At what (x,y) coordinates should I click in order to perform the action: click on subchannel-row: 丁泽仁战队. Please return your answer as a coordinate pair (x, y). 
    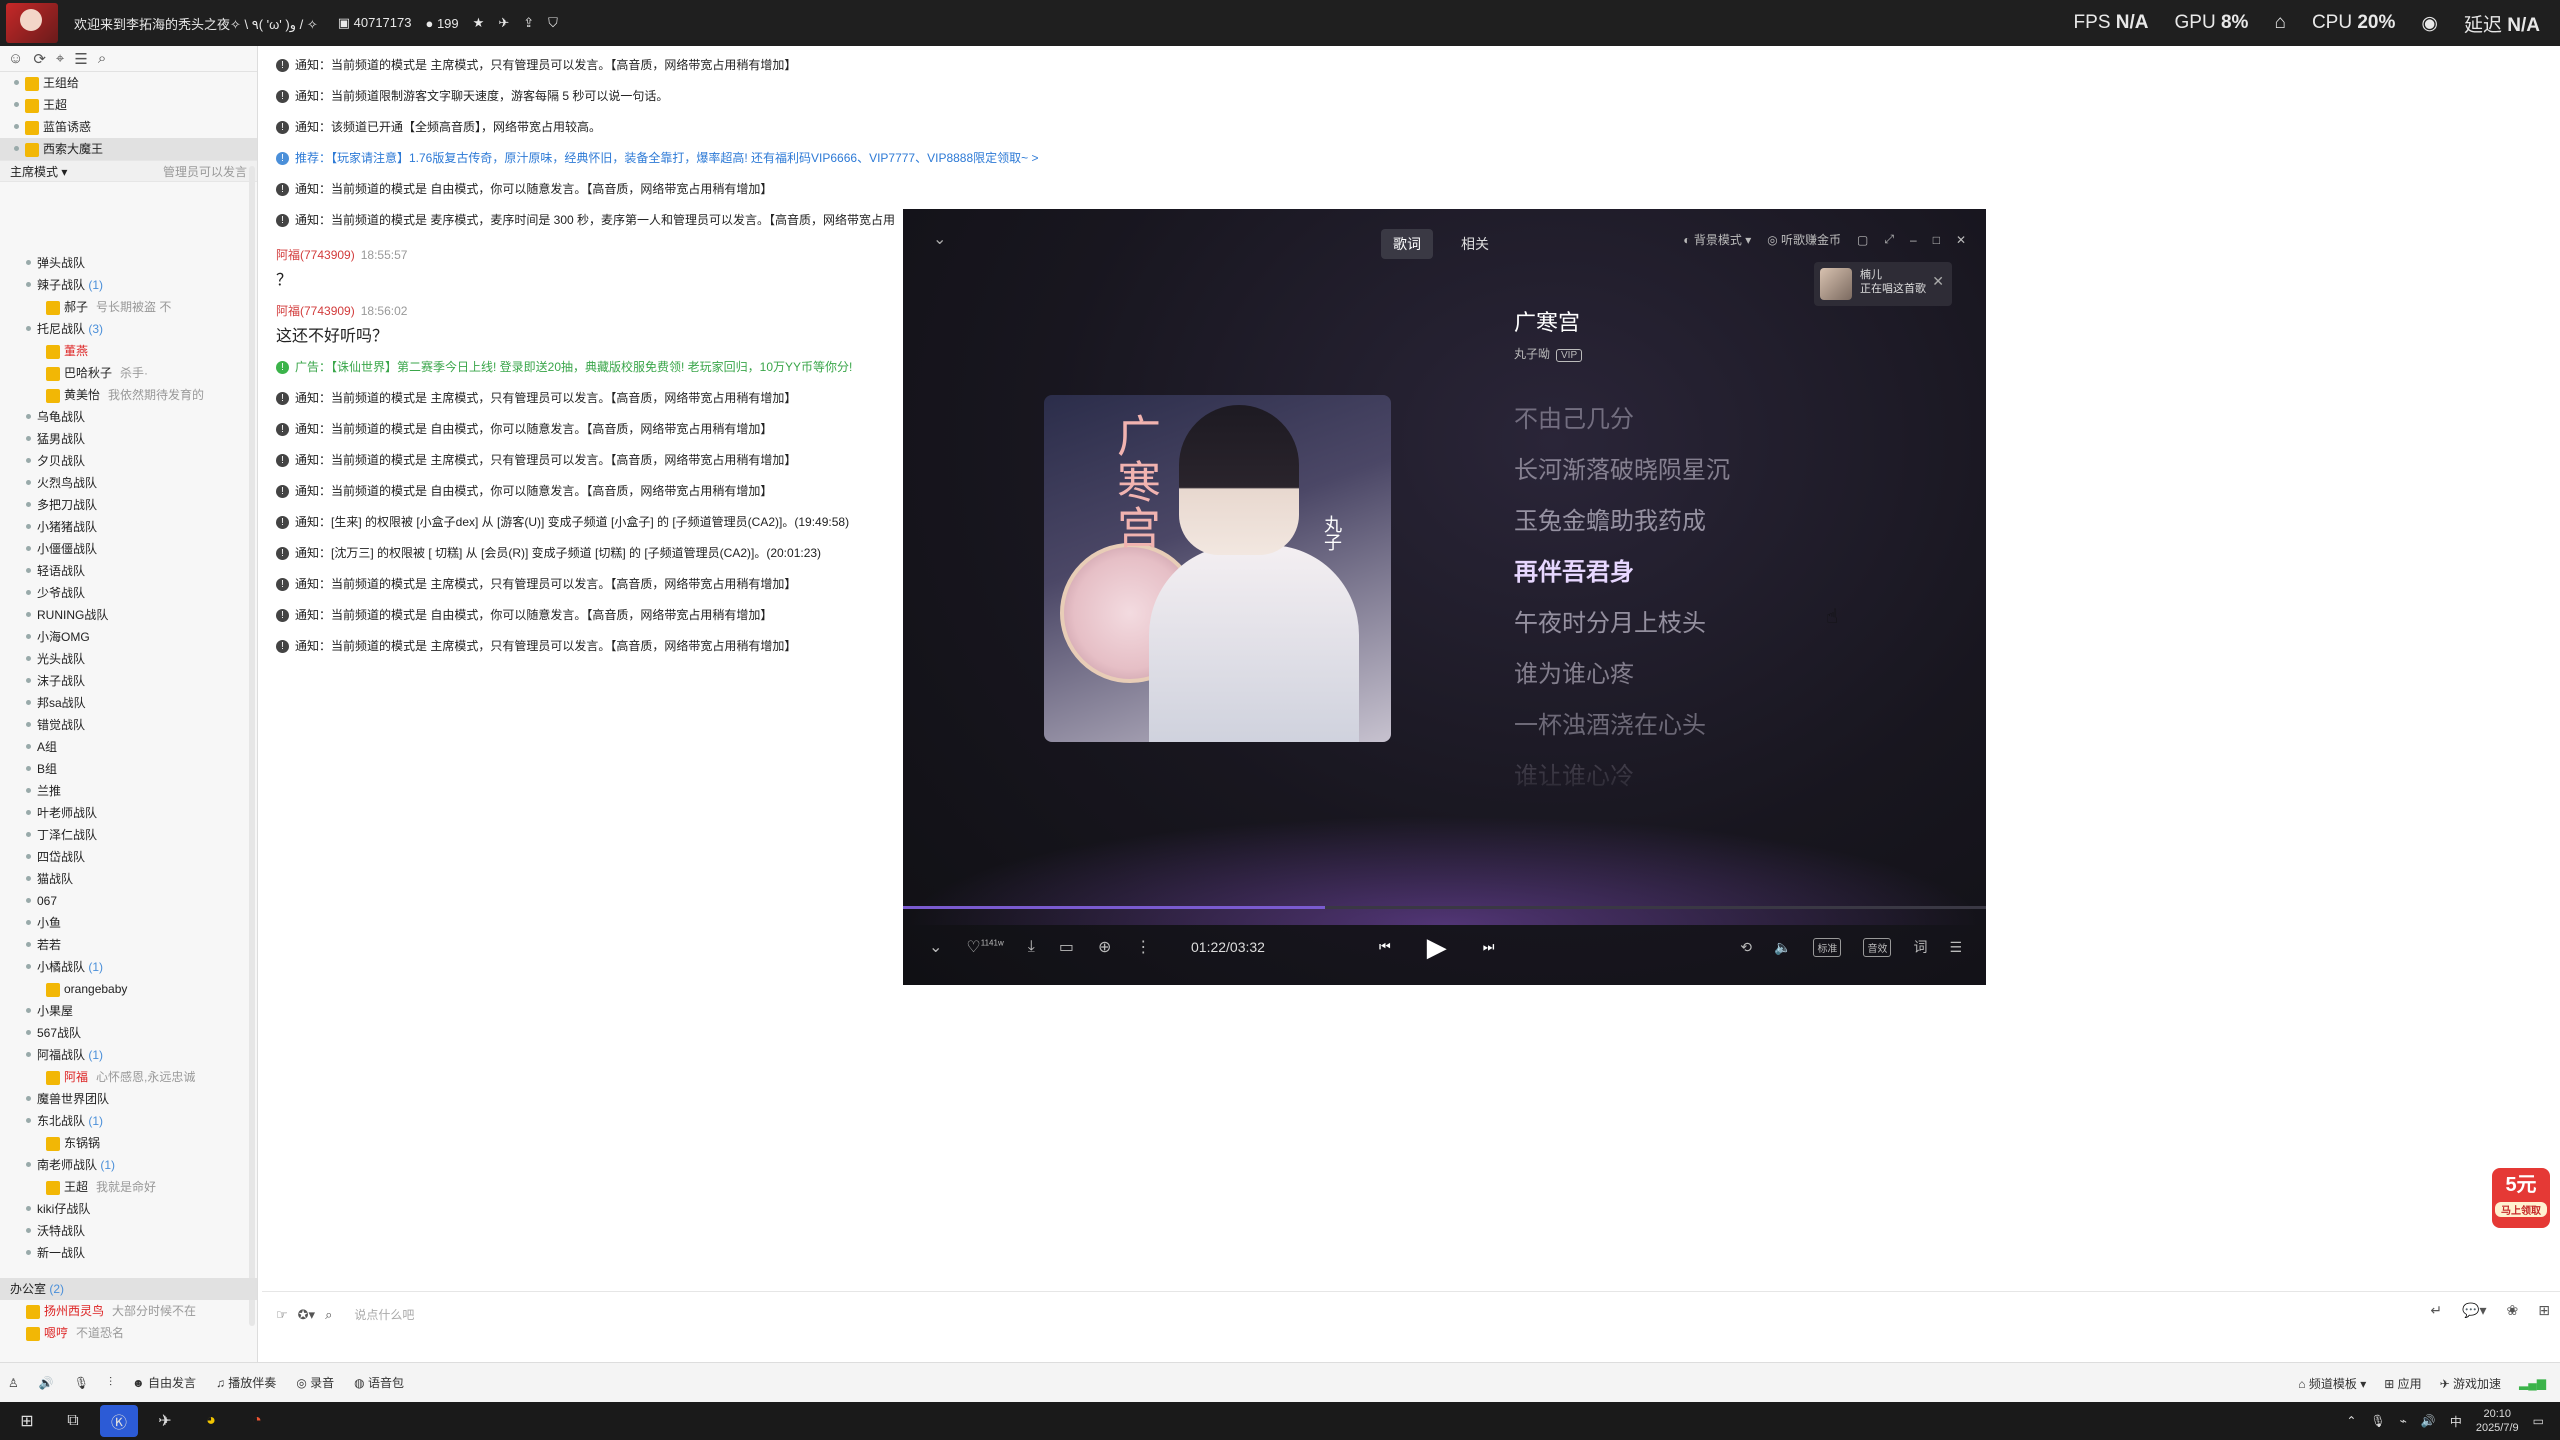
    Looking at the image, I should click on (128, 835).